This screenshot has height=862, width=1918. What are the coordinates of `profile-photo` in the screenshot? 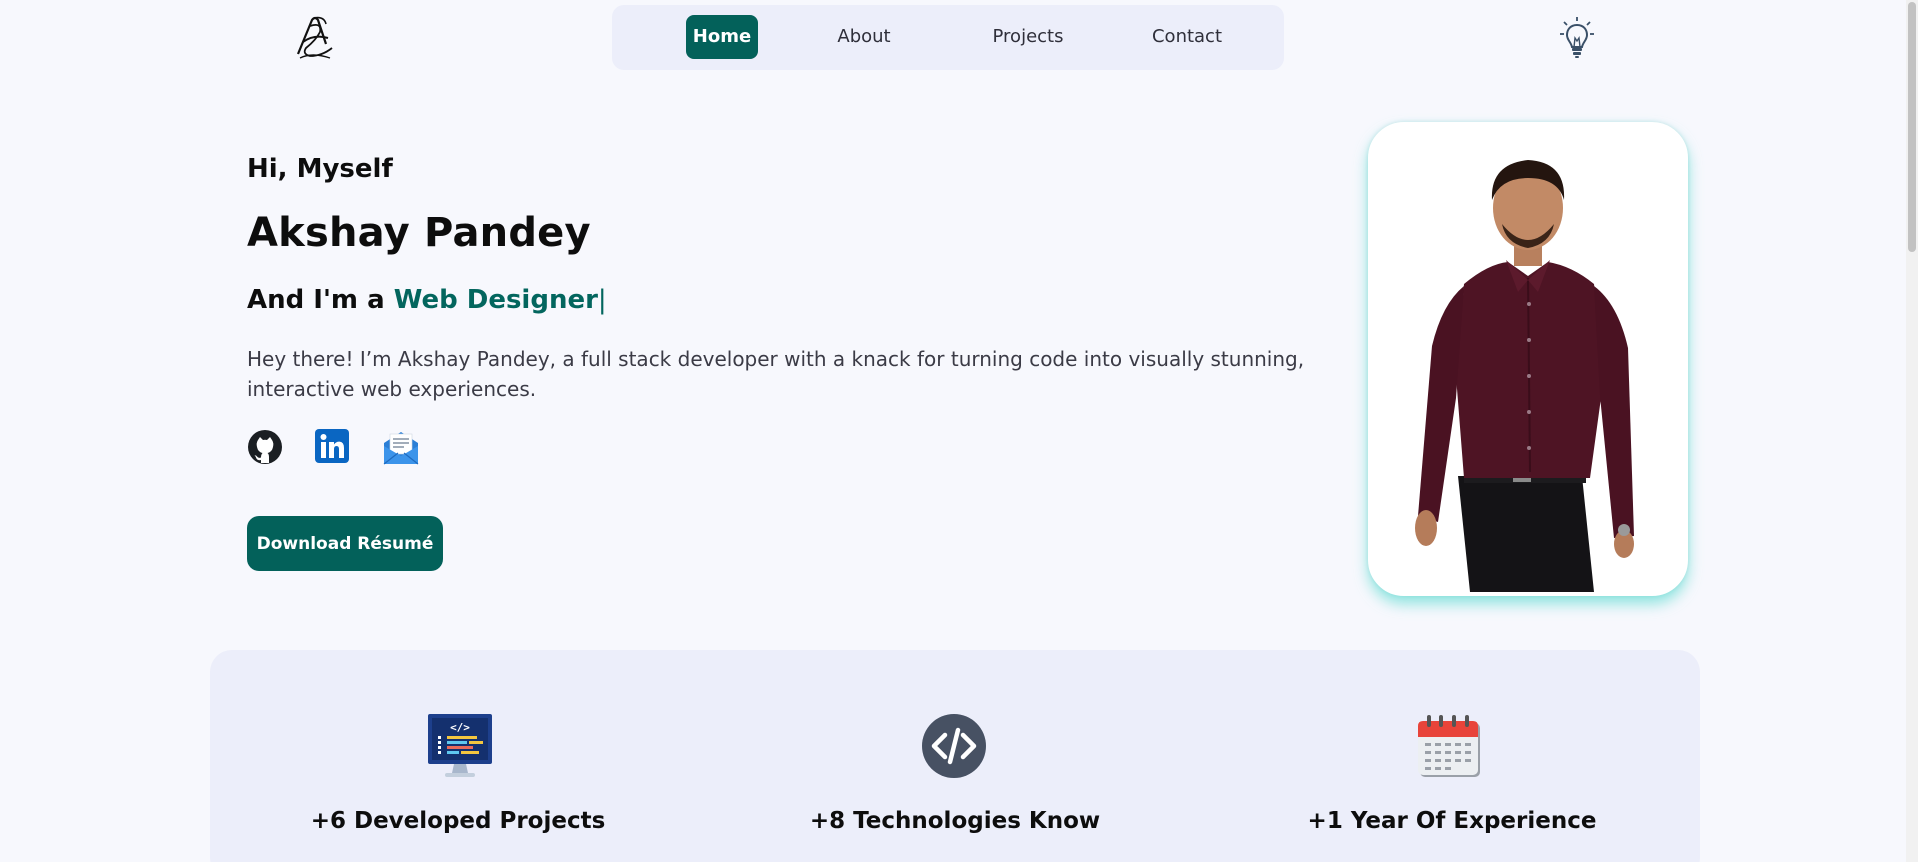 It's located at (1528, 359).